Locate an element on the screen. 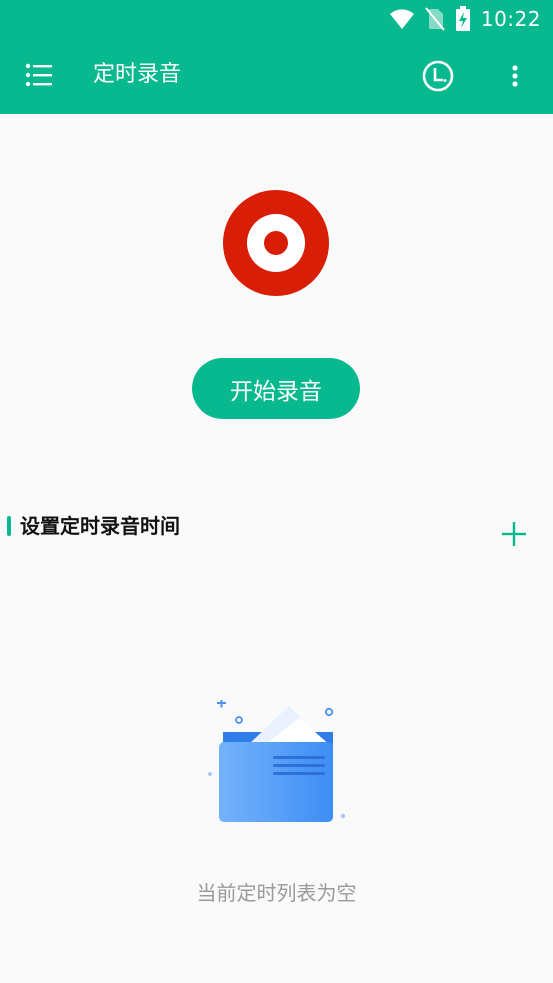 This screenshot has height=983, width=553. empty-folder-icon is located at coordinates (277, 761).